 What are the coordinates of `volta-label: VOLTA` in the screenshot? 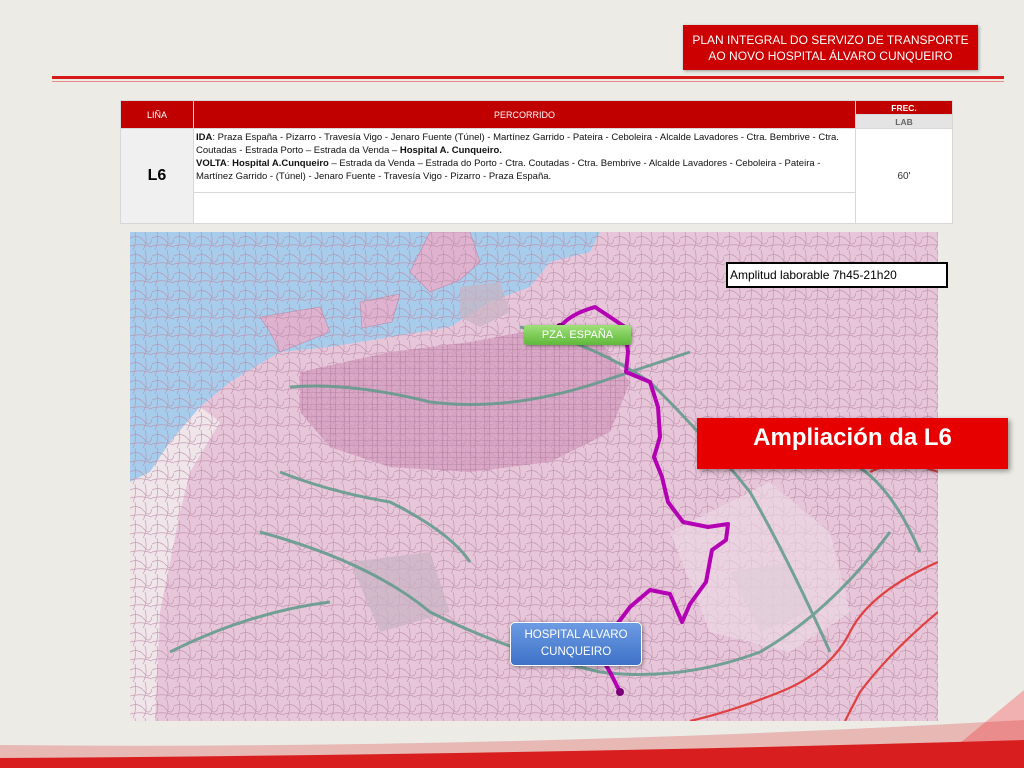 It's located at (211, 163).